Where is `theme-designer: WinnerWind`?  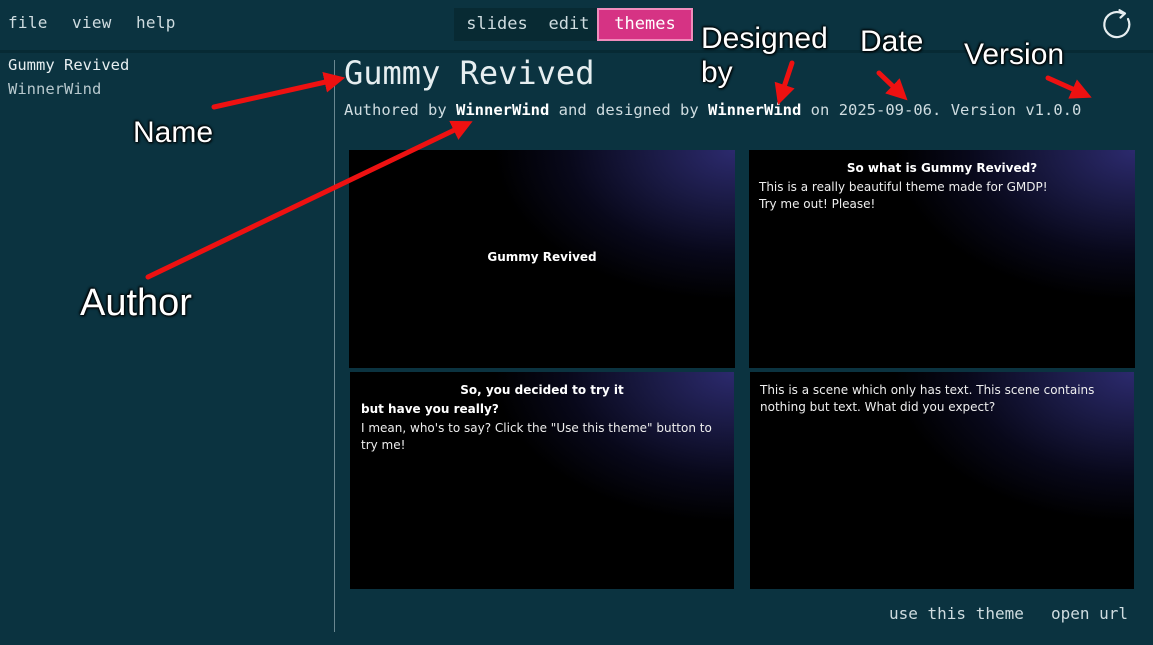 theme-designer: WinnerWind is located at coordinates (755, 110).